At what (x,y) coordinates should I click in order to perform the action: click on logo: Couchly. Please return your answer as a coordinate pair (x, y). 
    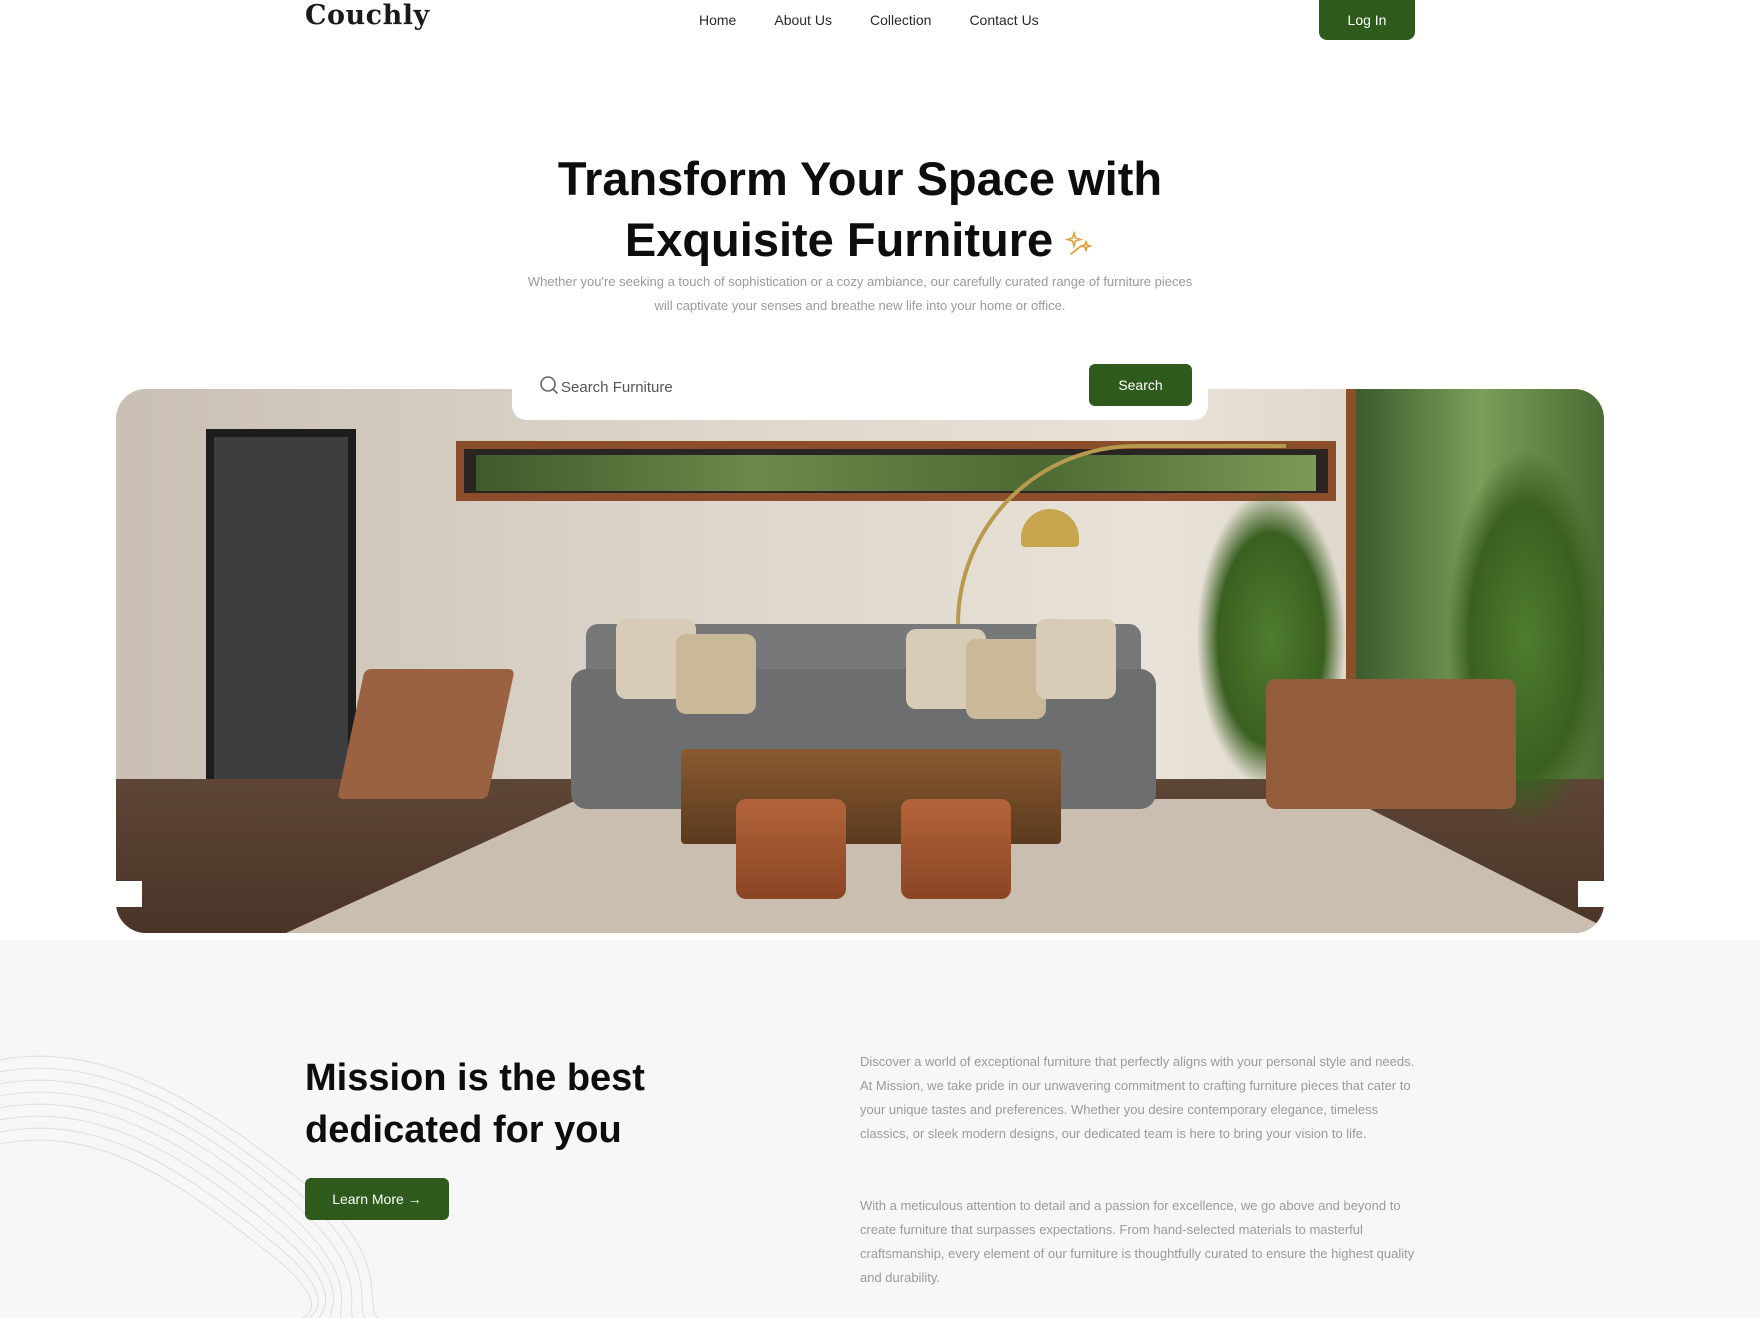
    Looking at the image, I should click on (367, 15).